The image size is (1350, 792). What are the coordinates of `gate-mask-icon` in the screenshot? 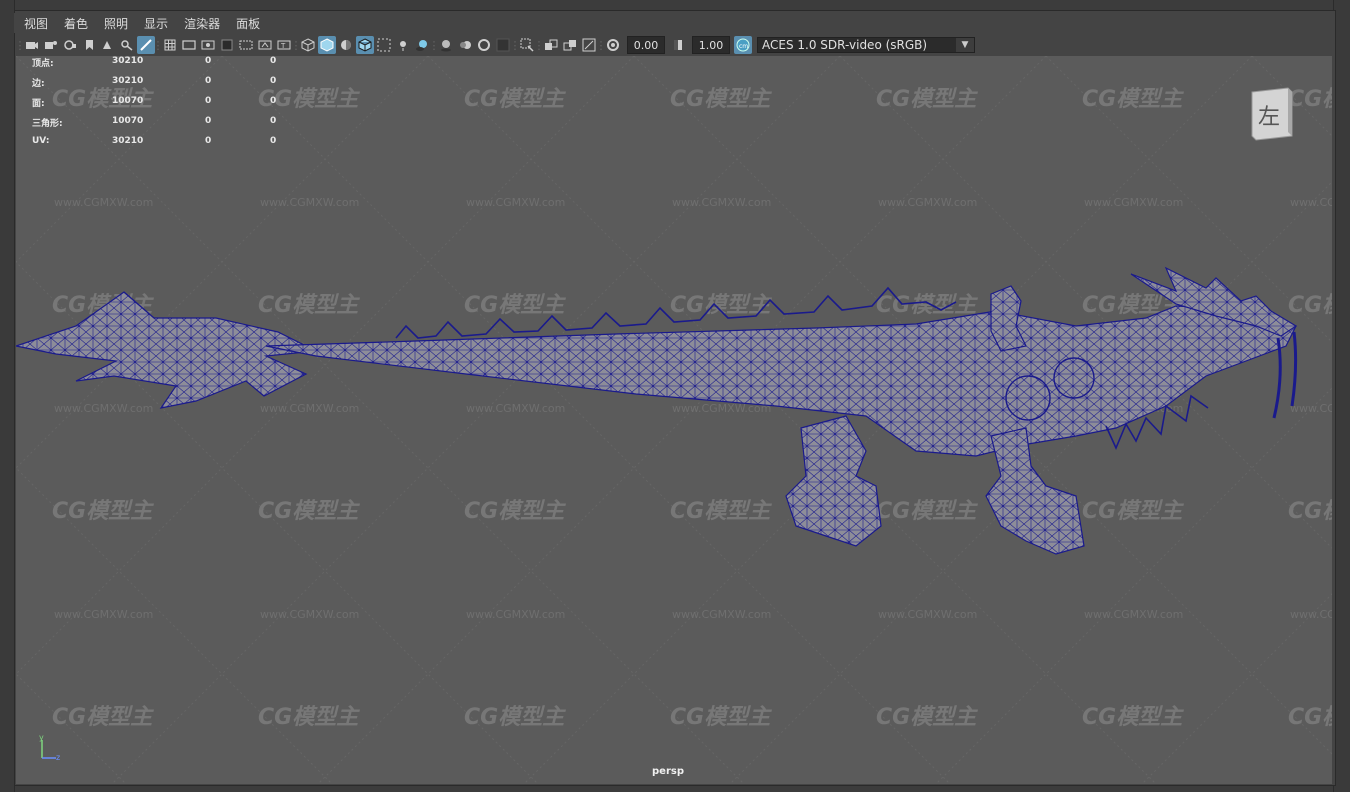 It's located at (227, 45).